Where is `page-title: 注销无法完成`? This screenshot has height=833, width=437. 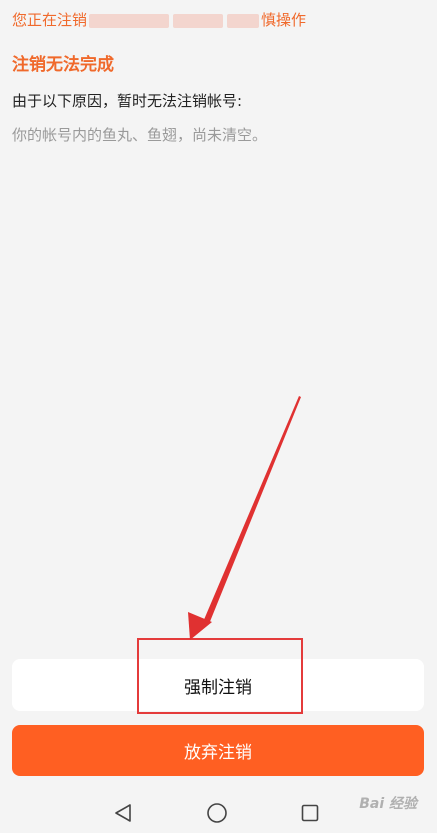 page-title: 注销无法完成 is located at coordinates (63, 65).